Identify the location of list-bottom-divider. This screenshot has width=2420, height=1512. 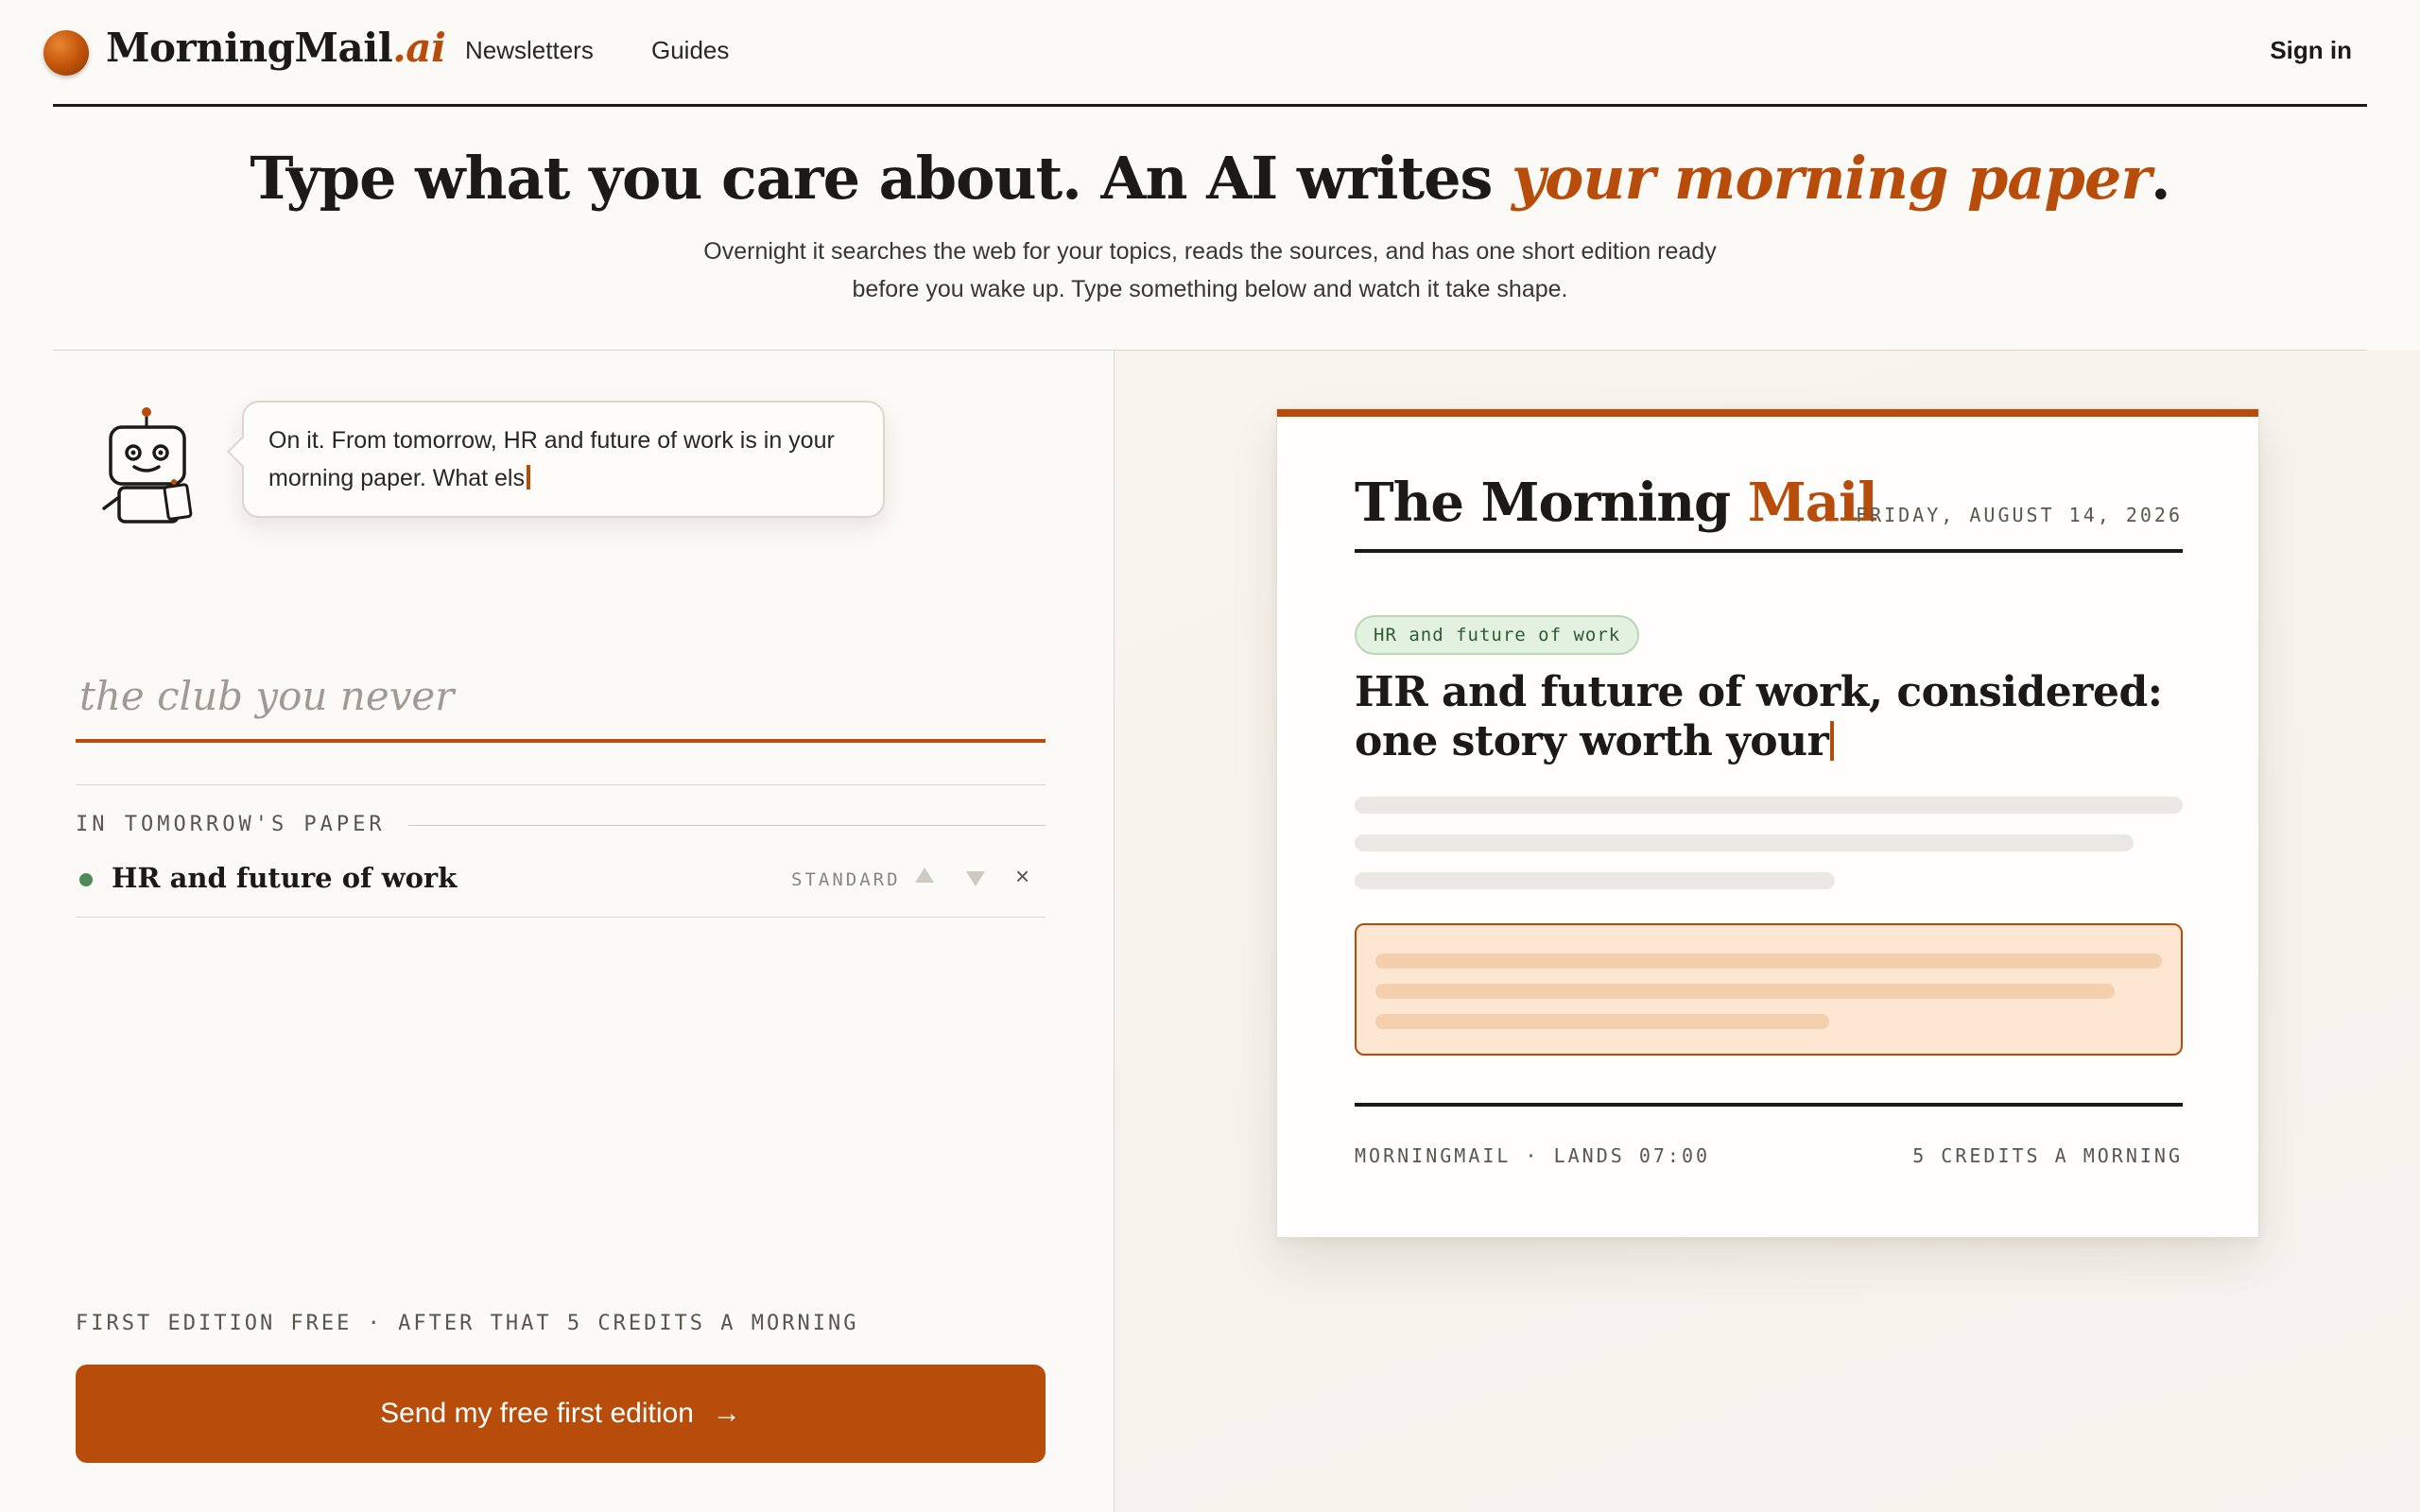
(561, 917).